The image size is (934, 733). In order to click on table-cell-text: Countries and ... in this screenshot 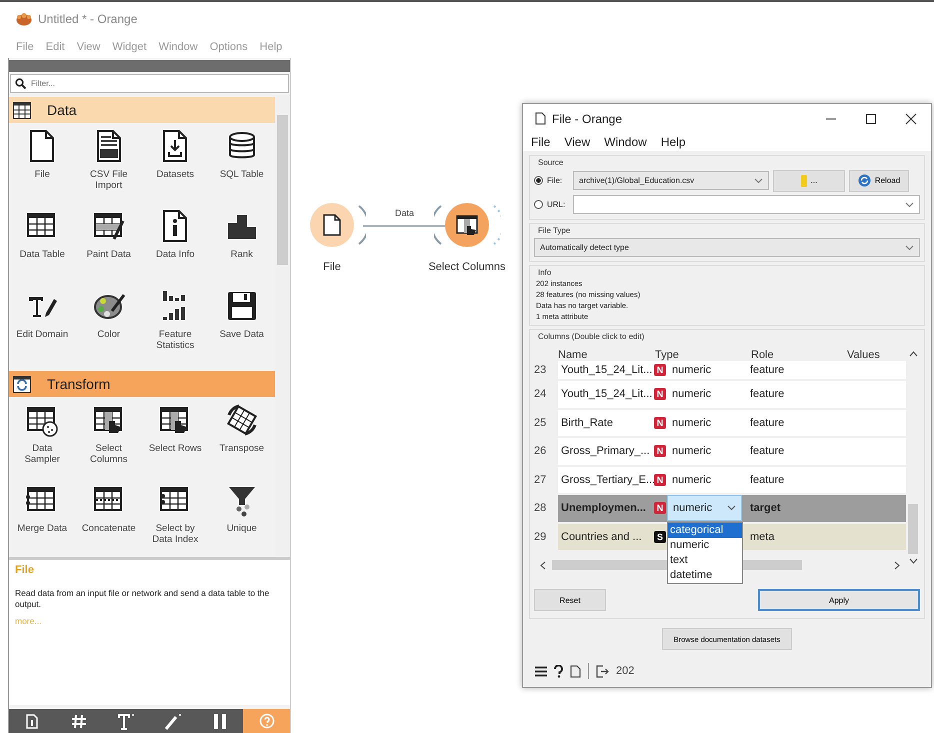, I will do `click(601, 536)`.